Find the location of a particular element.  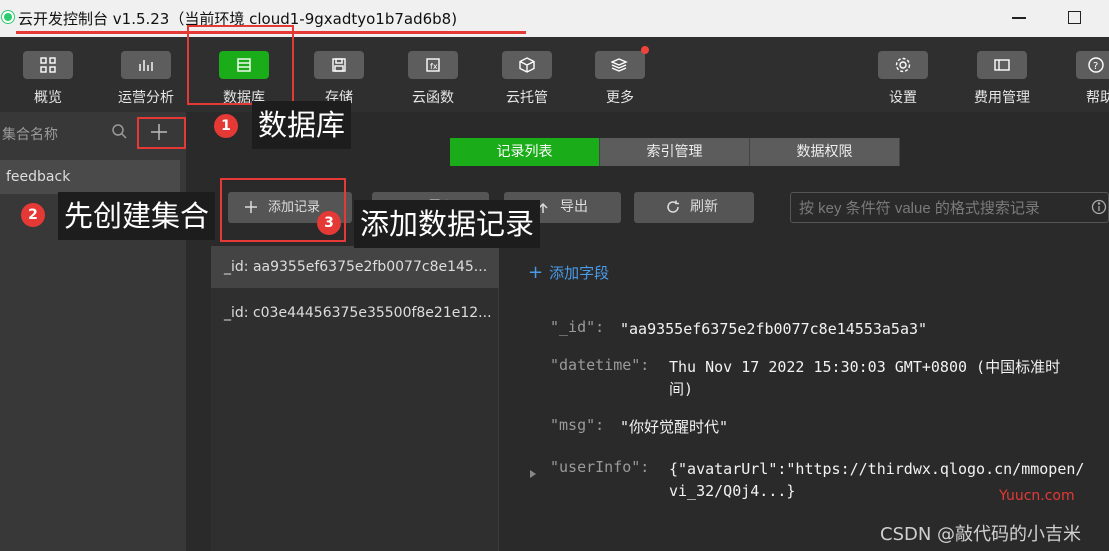

function-icon: fx is located at coordinates (433, 65).